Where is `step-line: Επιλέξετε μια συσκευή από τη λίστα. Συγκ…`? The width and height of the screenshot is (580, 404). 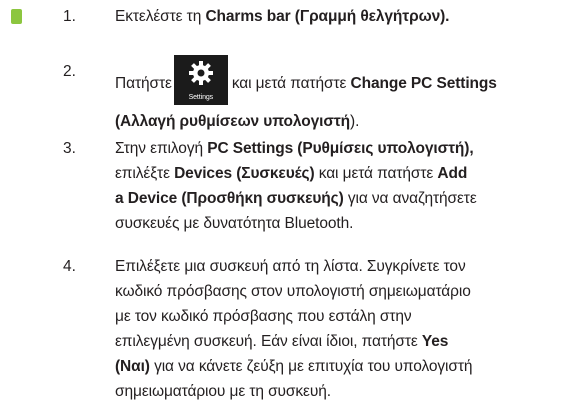 step-line: Επιλέξετε μια συσκευή από τη λίστα. Συγκ… is located at coordinates (346, 266).